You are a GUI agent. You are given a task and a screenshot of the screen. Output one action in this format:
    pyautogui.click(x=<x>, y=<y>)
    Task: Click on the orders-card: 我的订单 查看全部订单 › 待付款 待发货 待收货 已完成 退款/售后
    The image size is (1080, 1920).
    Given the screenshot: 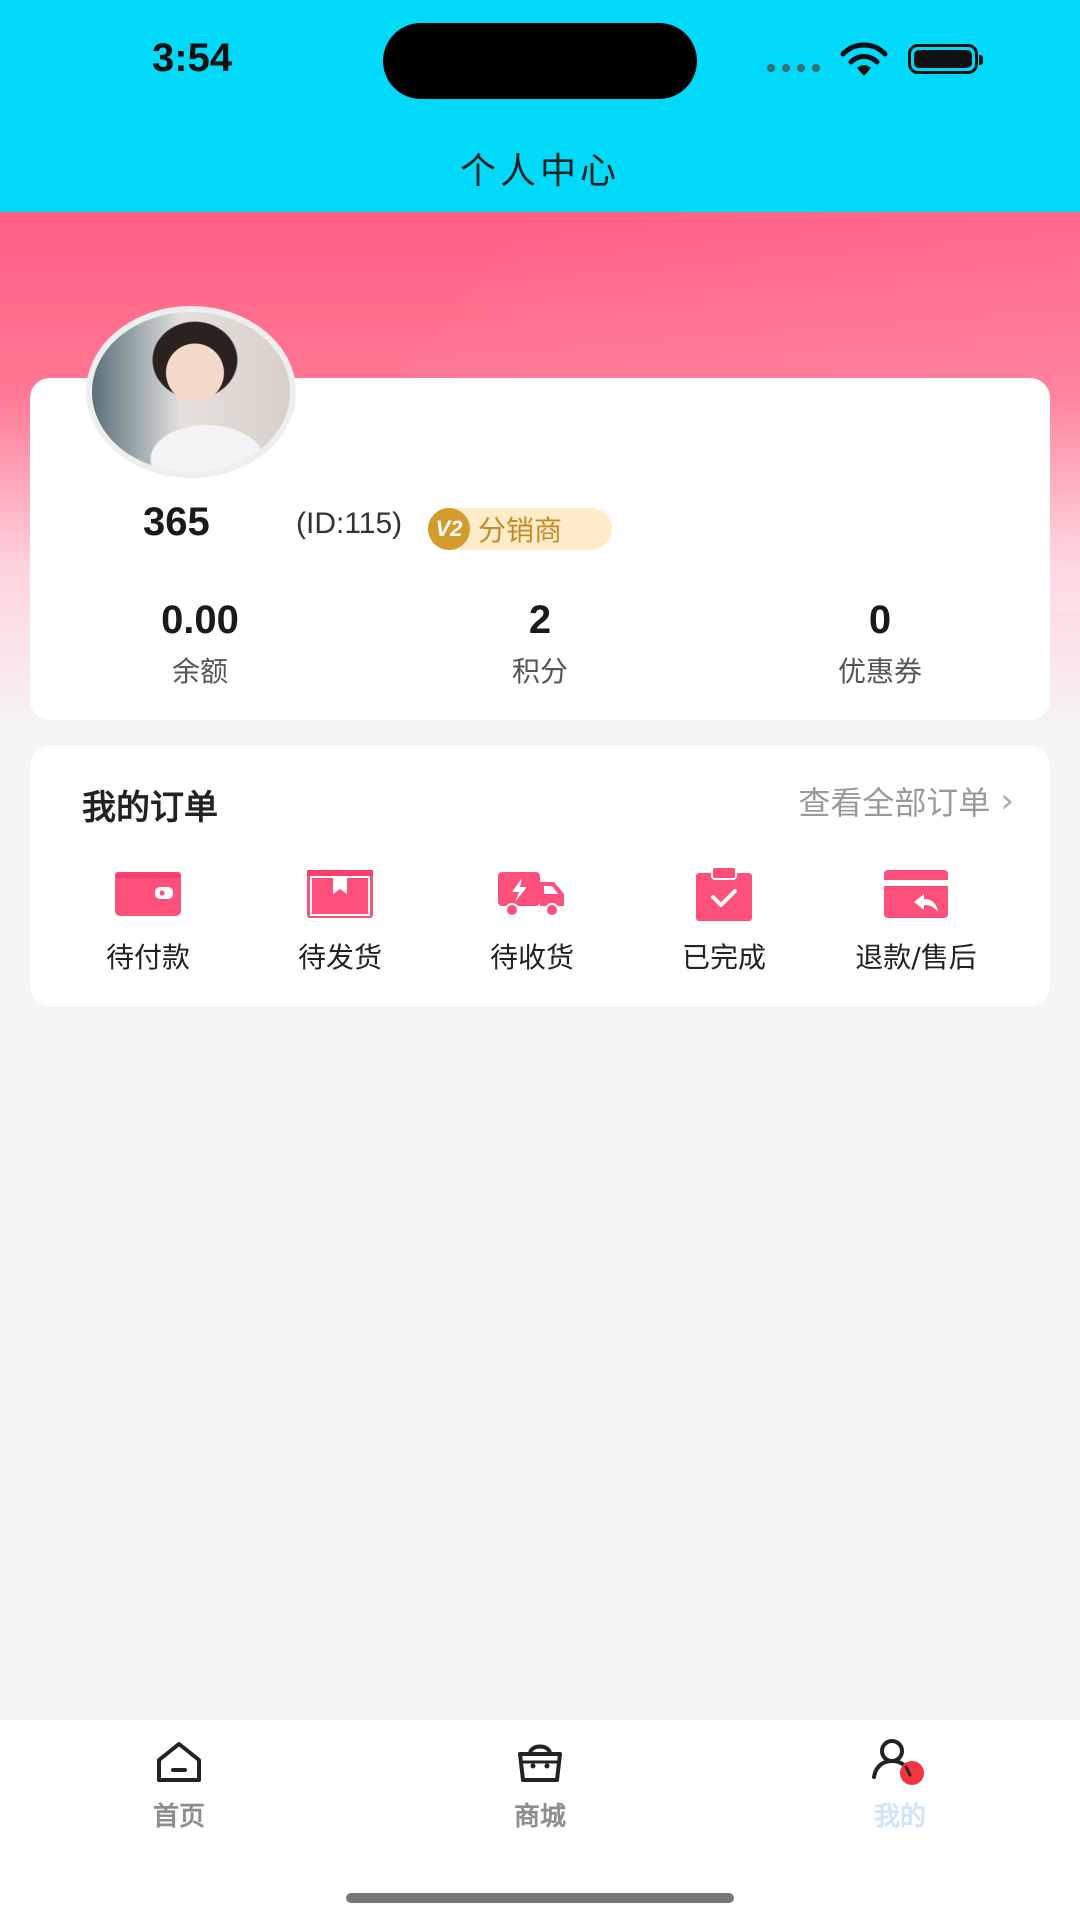 What is the action you would take?
    pyautogui.click(x=540, y=876)
    